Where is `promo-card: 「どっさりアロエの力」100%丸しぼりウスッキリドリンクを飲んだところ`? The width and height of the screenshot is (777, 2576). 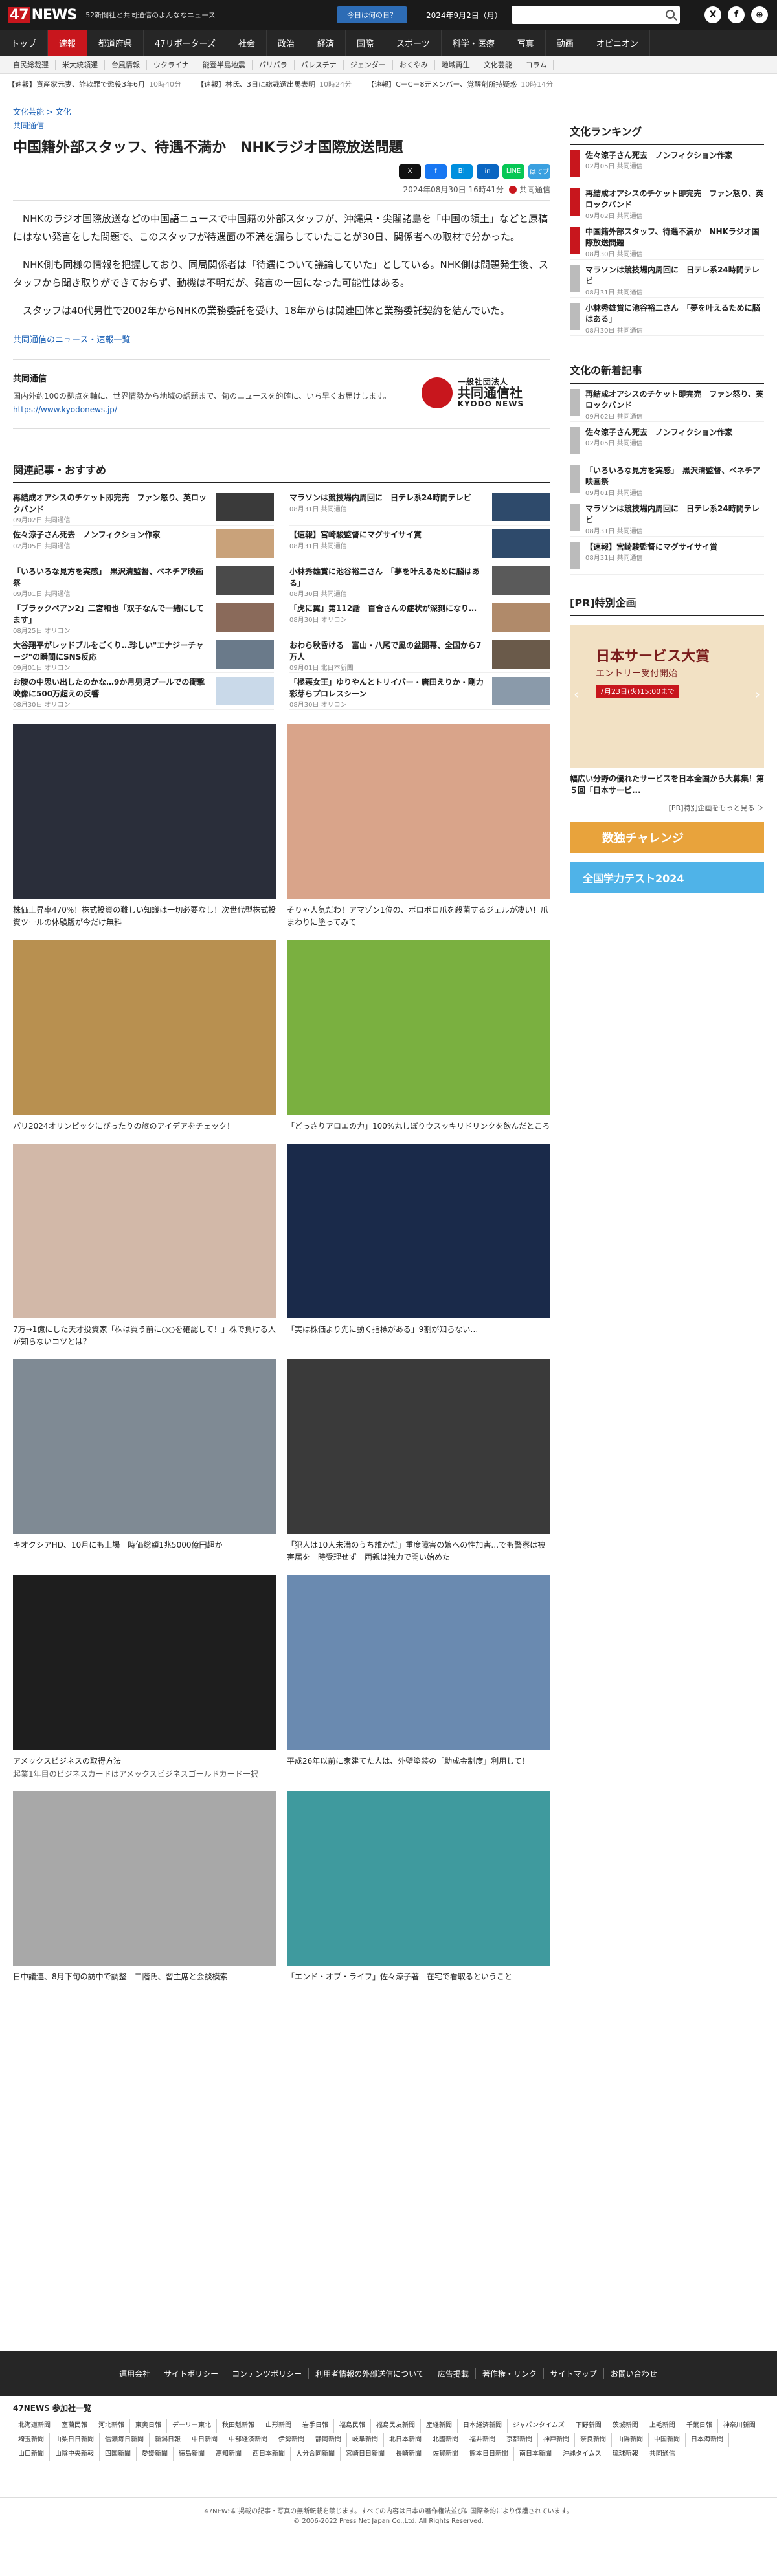 promo-card: 「どっさりアロエの力」100%丸しぼりウスッキリドリンクを飲んだところ is located at coordinates (418, 1036).